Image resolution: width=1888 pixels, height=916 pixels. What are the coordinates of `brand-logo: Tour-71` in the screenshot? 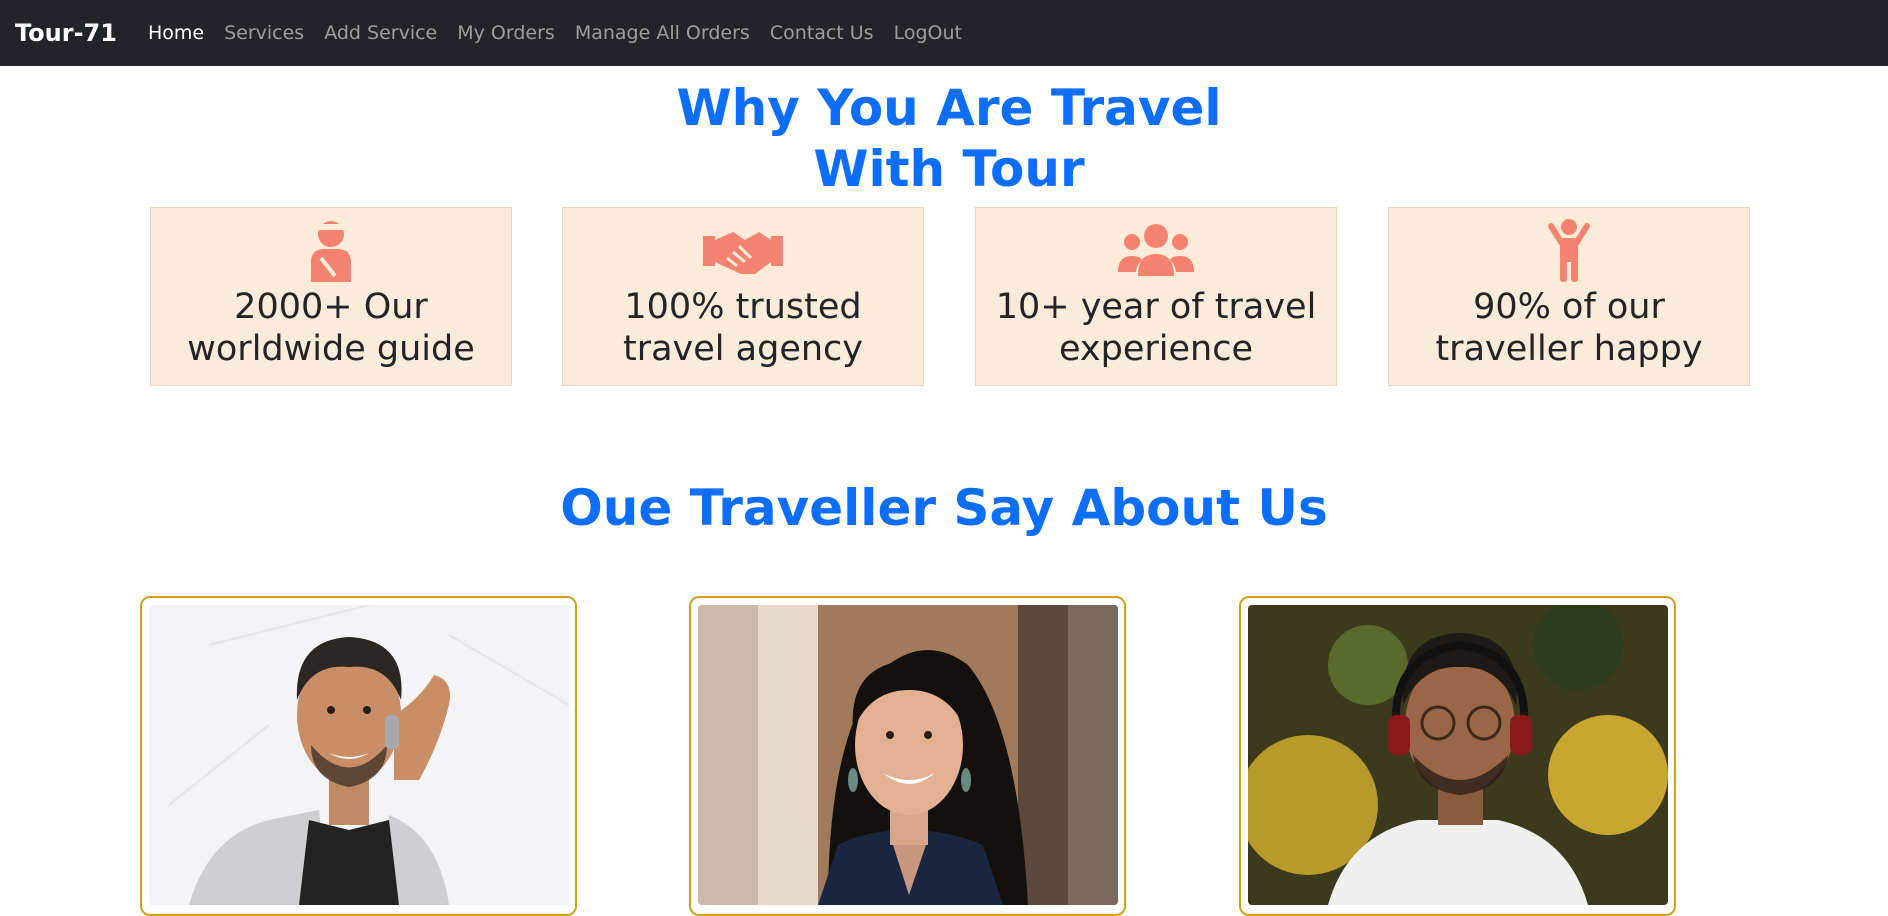 It's located at (66, 33).